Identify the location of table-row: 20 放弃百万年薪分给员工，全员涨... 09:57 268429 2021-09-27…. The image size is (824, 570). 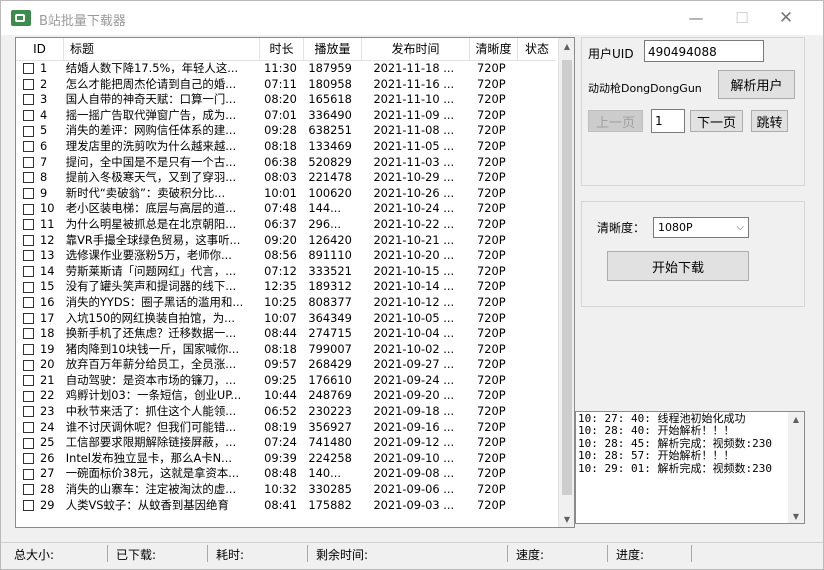
(286, 365).